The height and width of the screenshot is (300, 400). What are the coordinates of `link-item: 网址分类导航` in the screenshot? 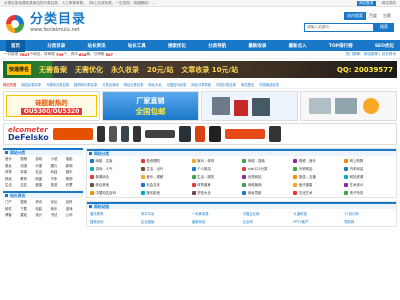 It's located at (201, 84).